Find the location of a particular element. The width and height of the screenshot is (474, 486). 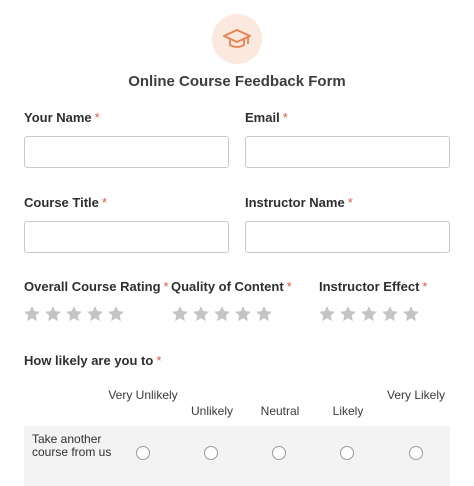

content-quality-stars is located at coordinates (222, 314).